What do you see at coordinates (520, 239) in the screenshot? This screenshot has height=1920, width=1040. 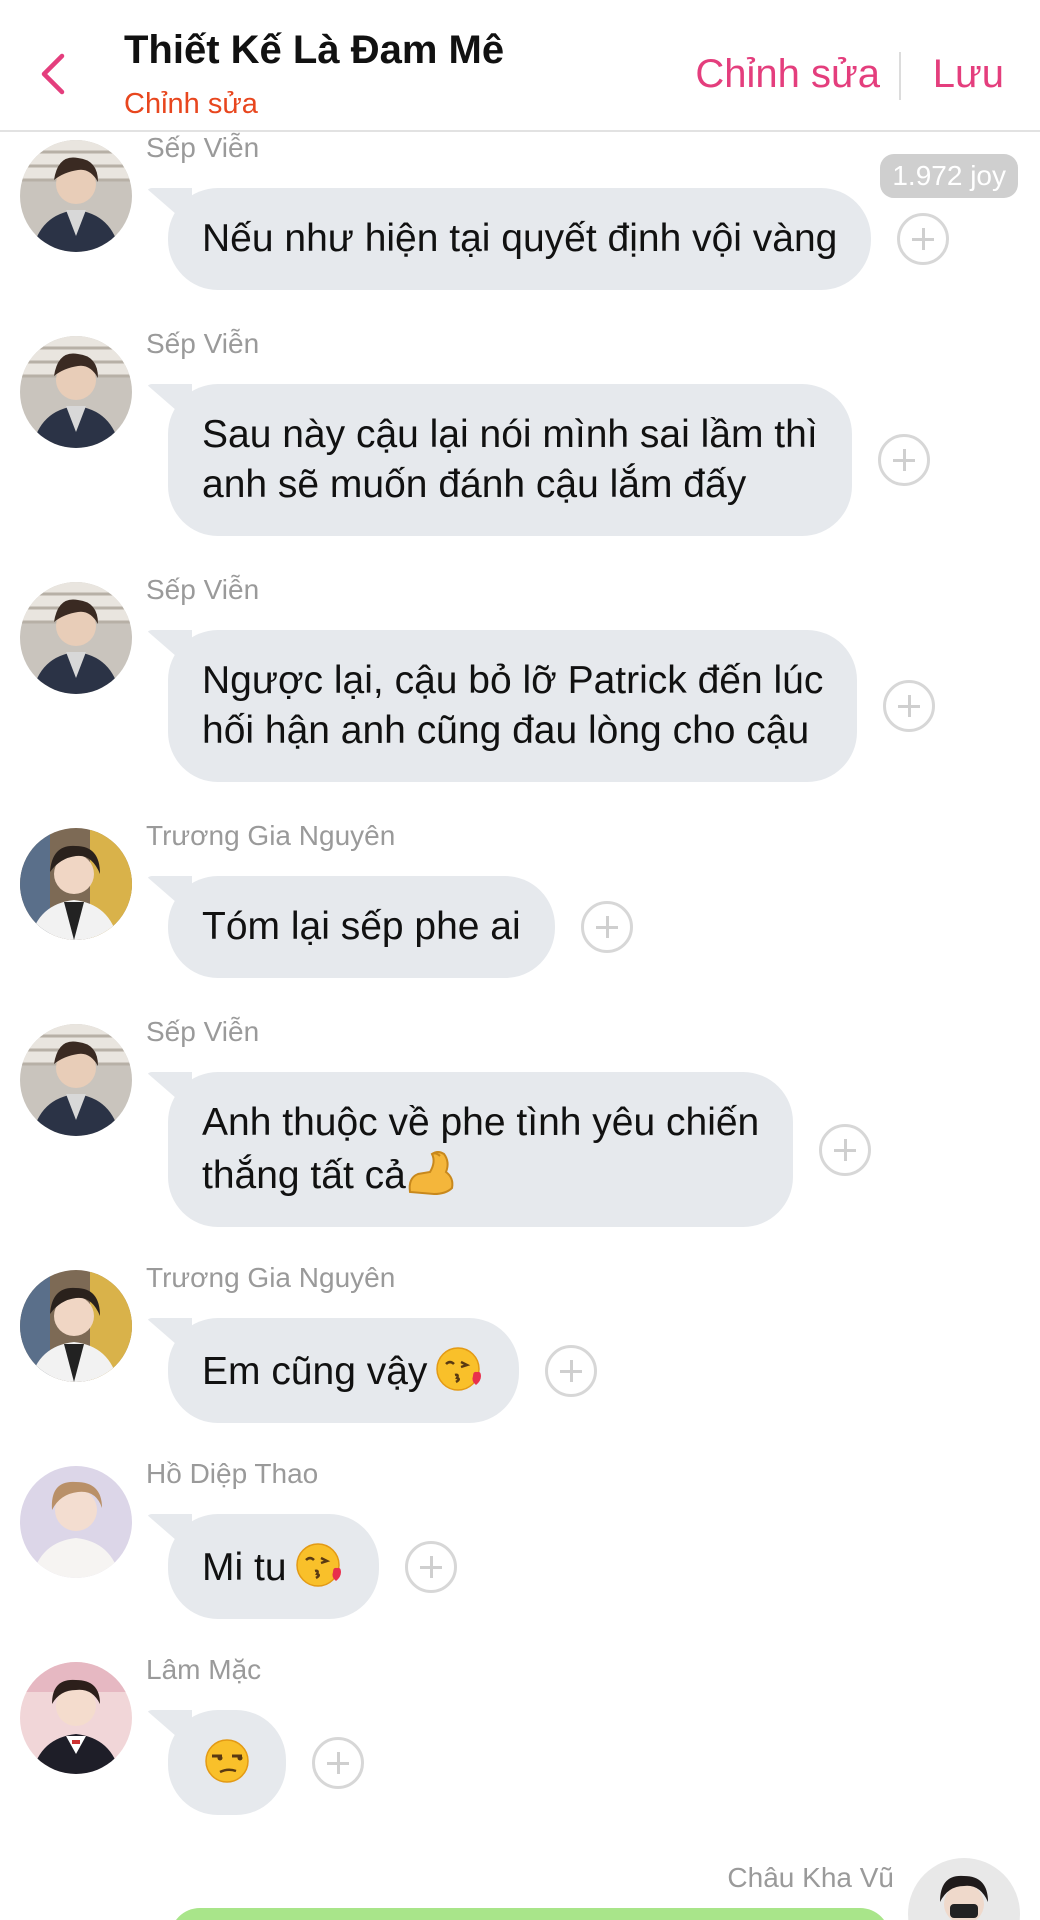 I see `message-bubble: Nếu như hiện tại quyết định vội vàng` at bounding box center [520, 239].